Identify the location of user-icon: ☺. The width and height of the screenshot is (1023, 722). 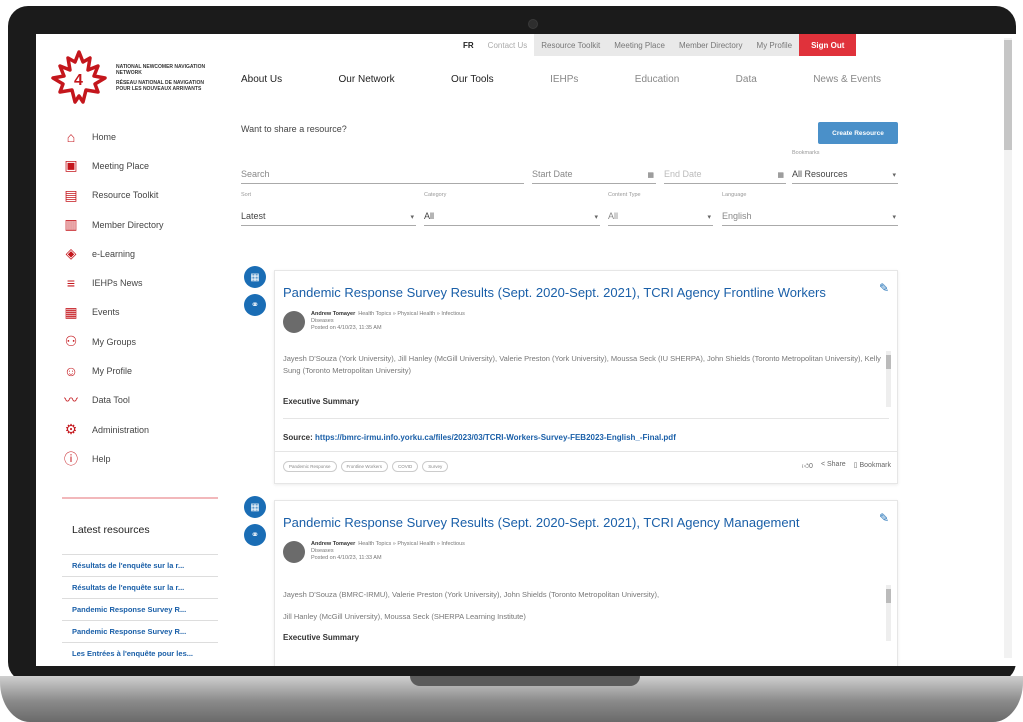
(71, 371).